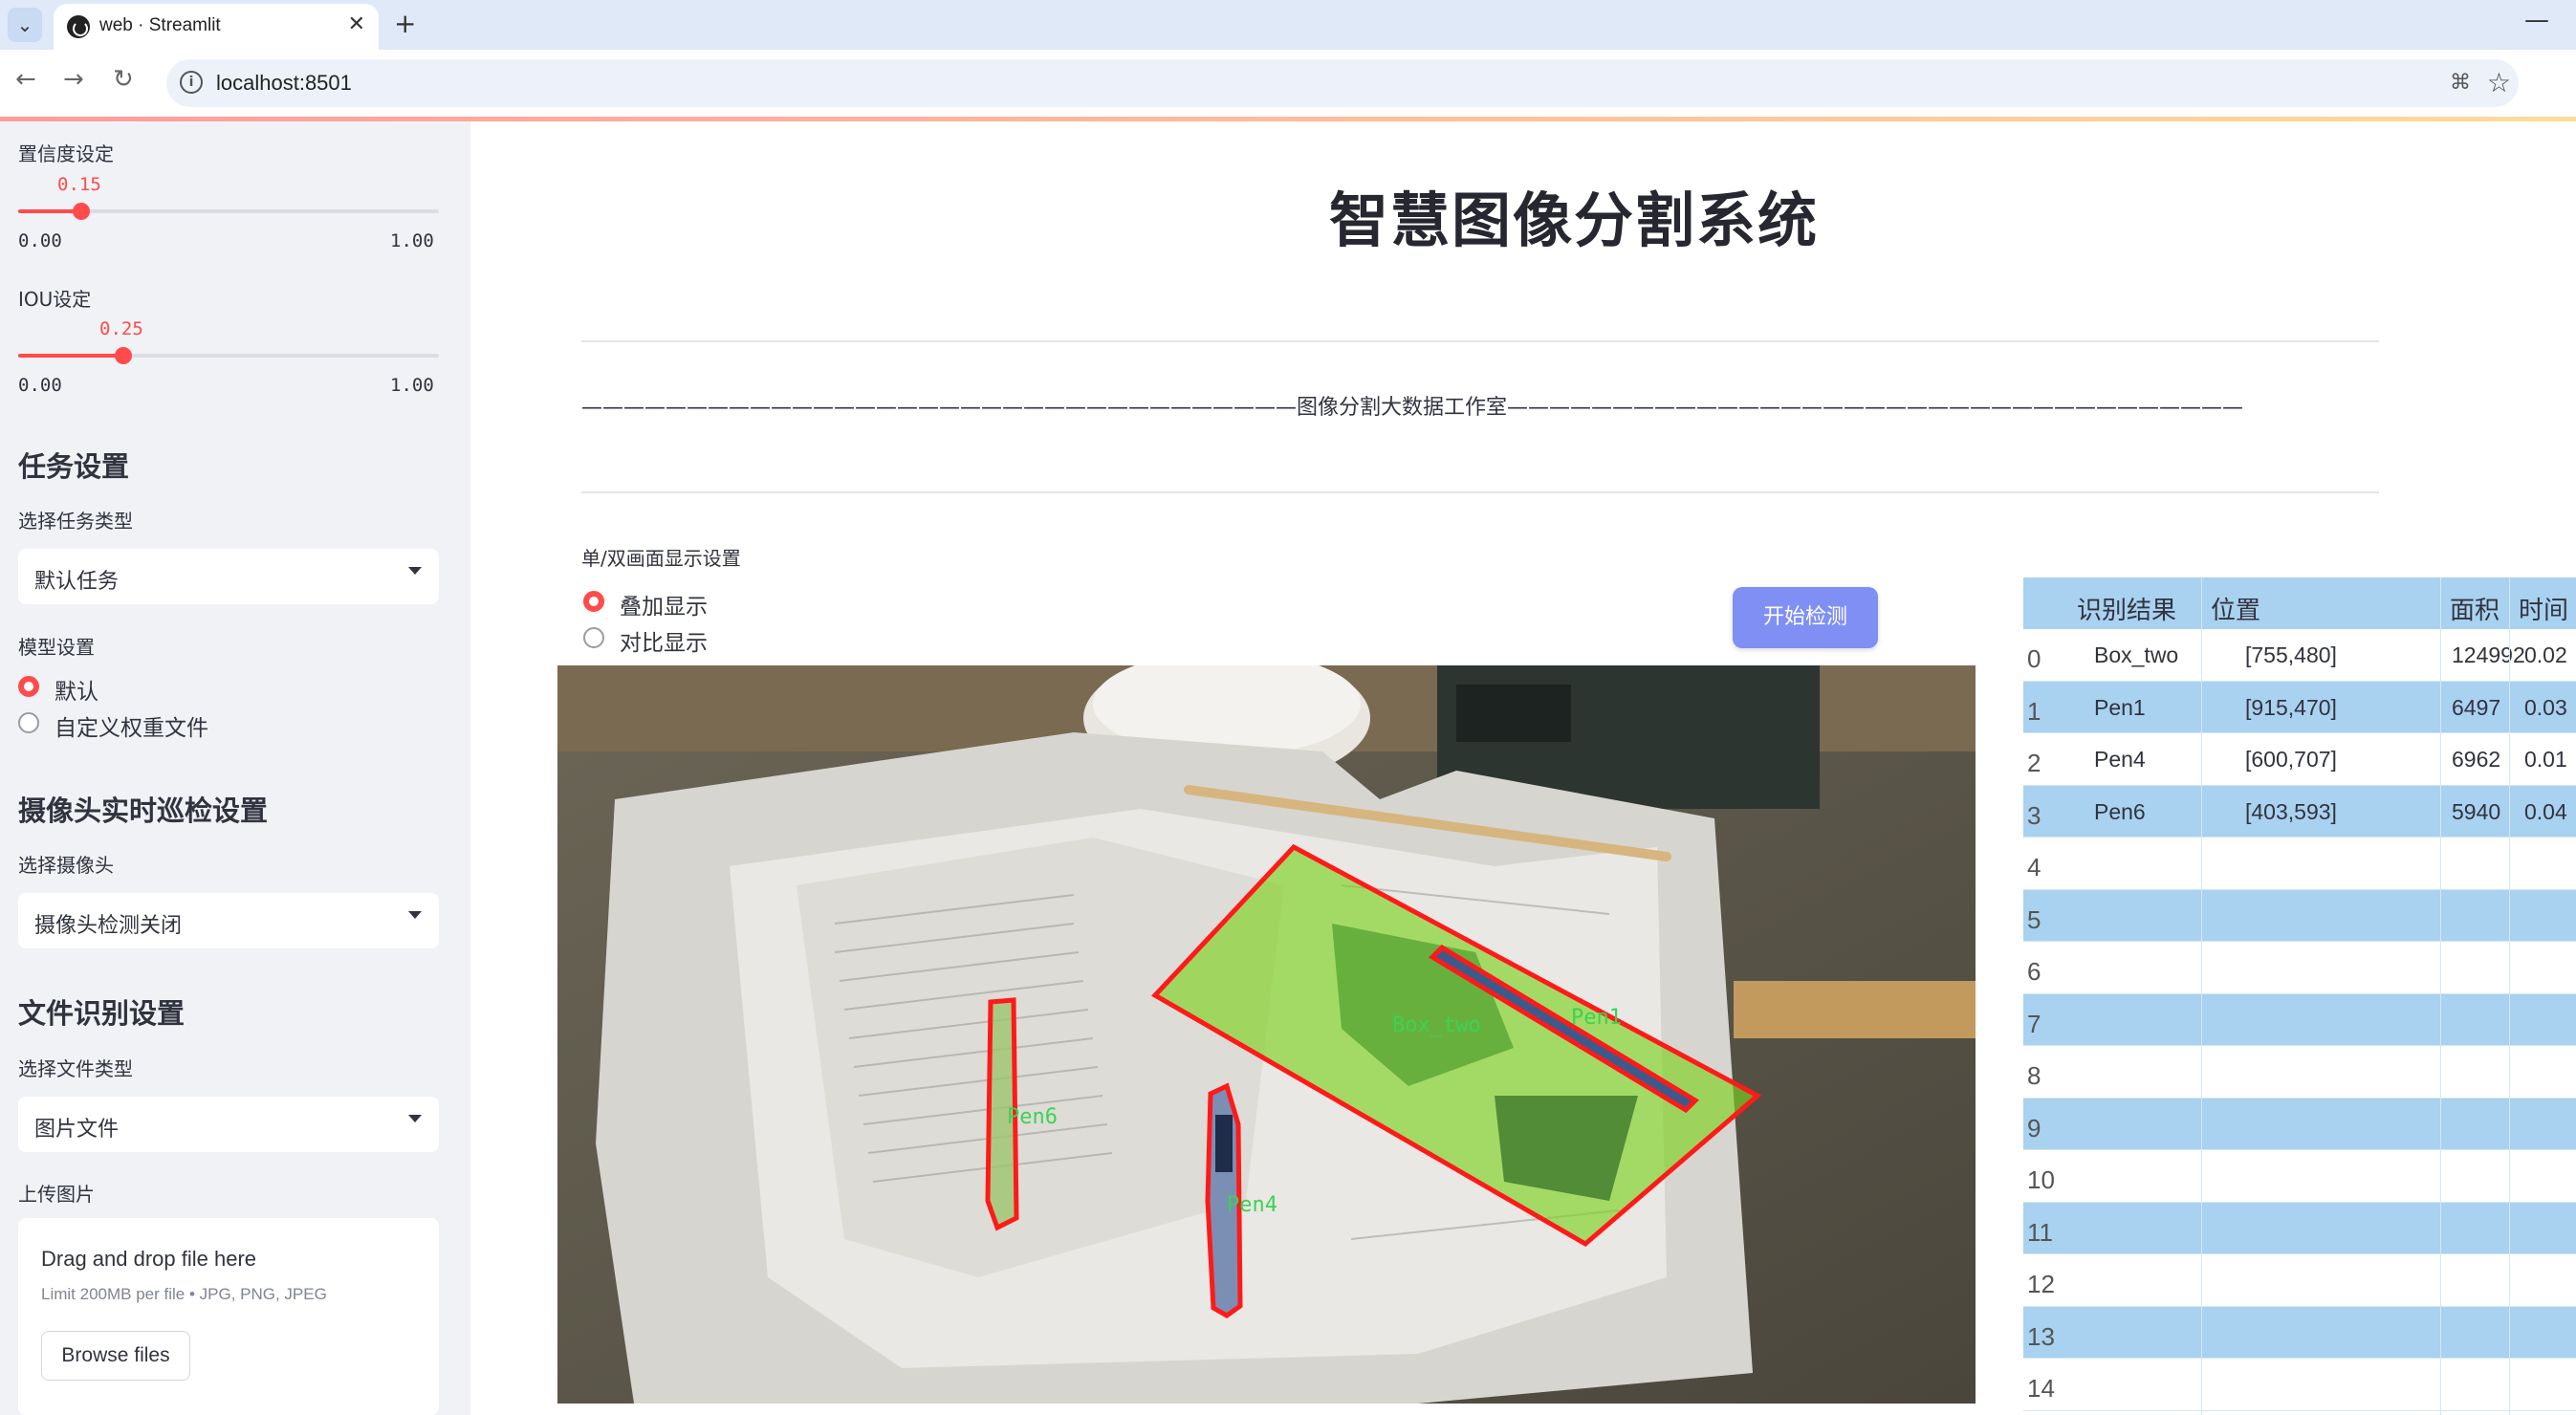  What do you see at coordinates (2291, 707) in the screenshot?
I see `cell-position: [915,470]` at bounding box center [2291, 707].